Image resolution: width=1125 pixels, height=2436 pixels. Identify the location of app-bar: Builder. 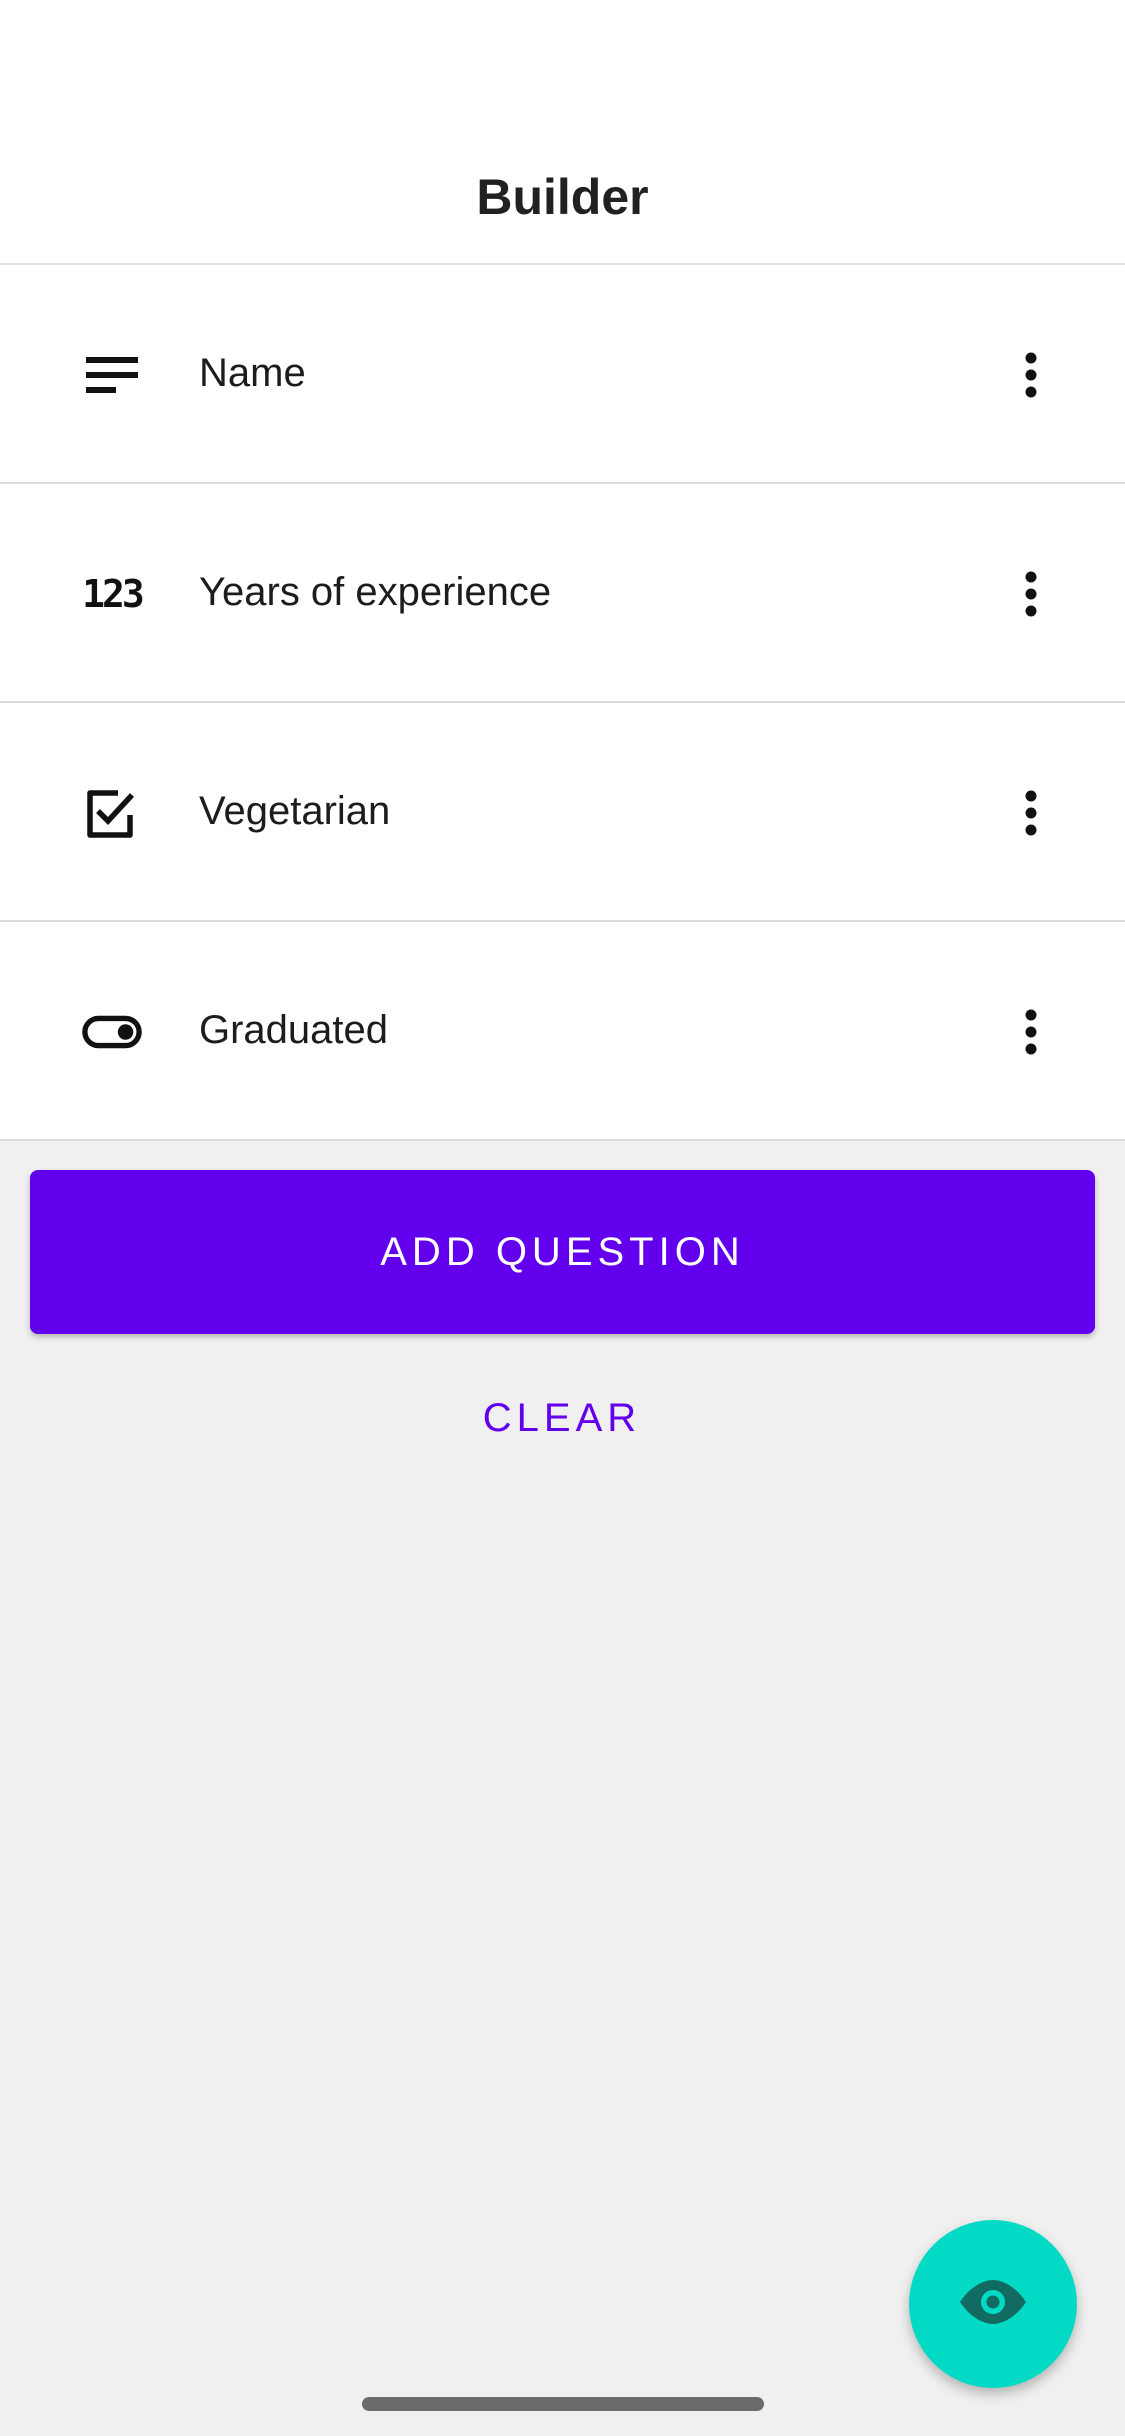
(562, 132).